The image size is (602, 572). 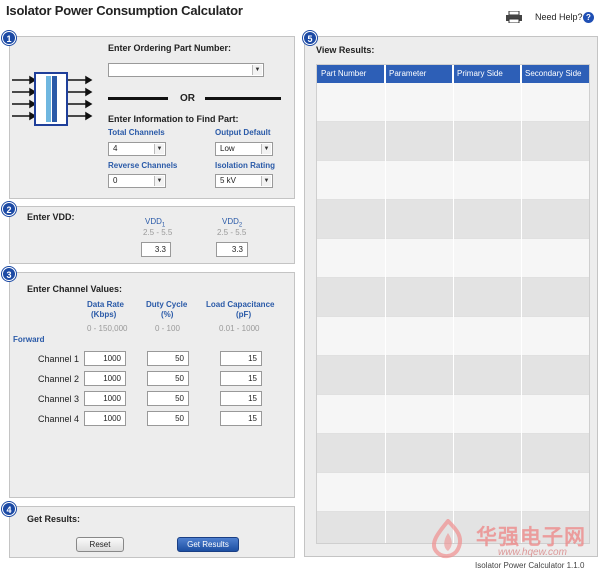 What do you see at coordinates (232, 232) in the screenshot?
I see `vdd2-range: 2.5 - 5.5` at bounding box center [232, 232].